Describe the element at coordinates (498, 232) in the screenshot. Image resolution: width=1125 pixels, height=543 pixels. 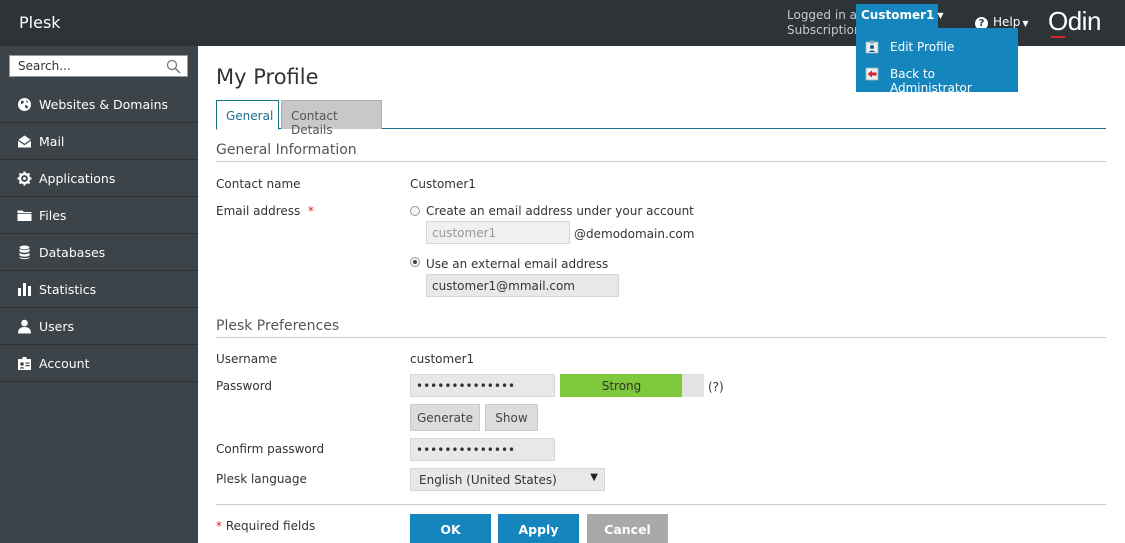
I see `create-email-input: customer1` at that location.